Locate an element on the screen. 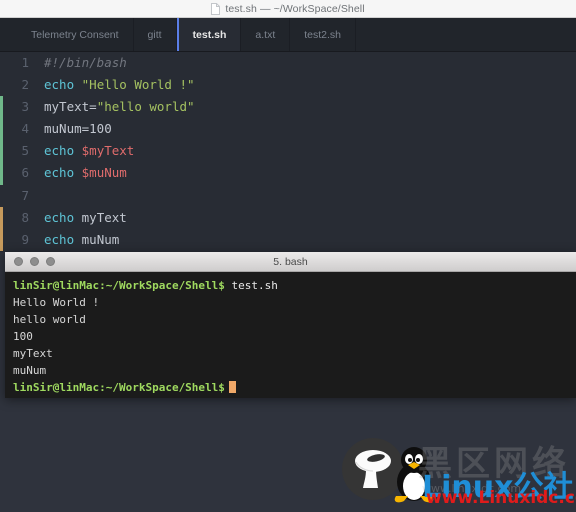 The height and width of the screenshot is (512, 576). tab-test-sh: test.sh is located at coordinates (209, 34).